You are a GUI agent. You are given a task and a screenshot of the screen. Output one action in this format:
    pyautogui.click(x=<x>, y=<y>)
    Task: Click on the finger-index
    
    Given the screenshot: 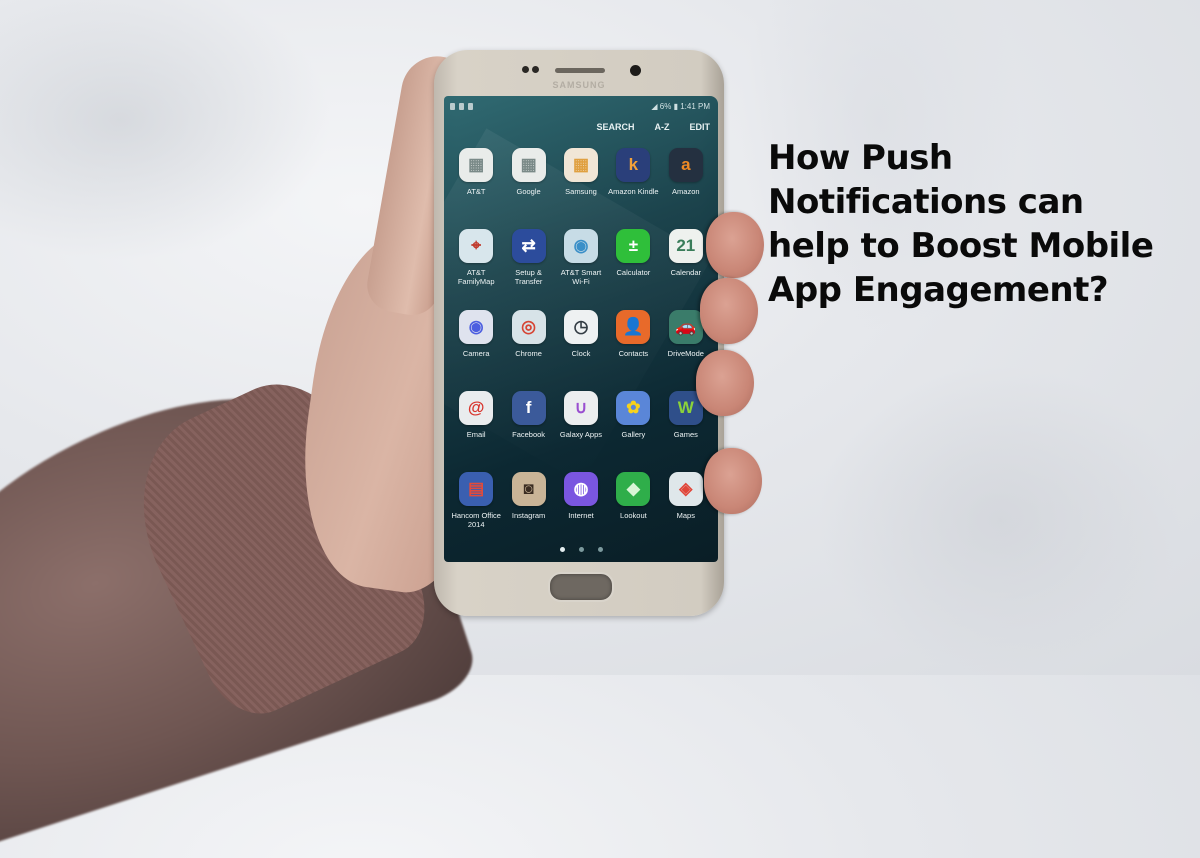 What is the action you would take?
    pyautogui.click(x=735, y=245)
    